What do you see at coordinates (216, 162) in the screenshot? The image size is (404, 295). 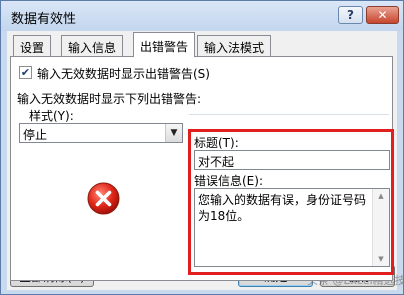 I see `title-input-value: 对不起` at bounding box center [216, 162].